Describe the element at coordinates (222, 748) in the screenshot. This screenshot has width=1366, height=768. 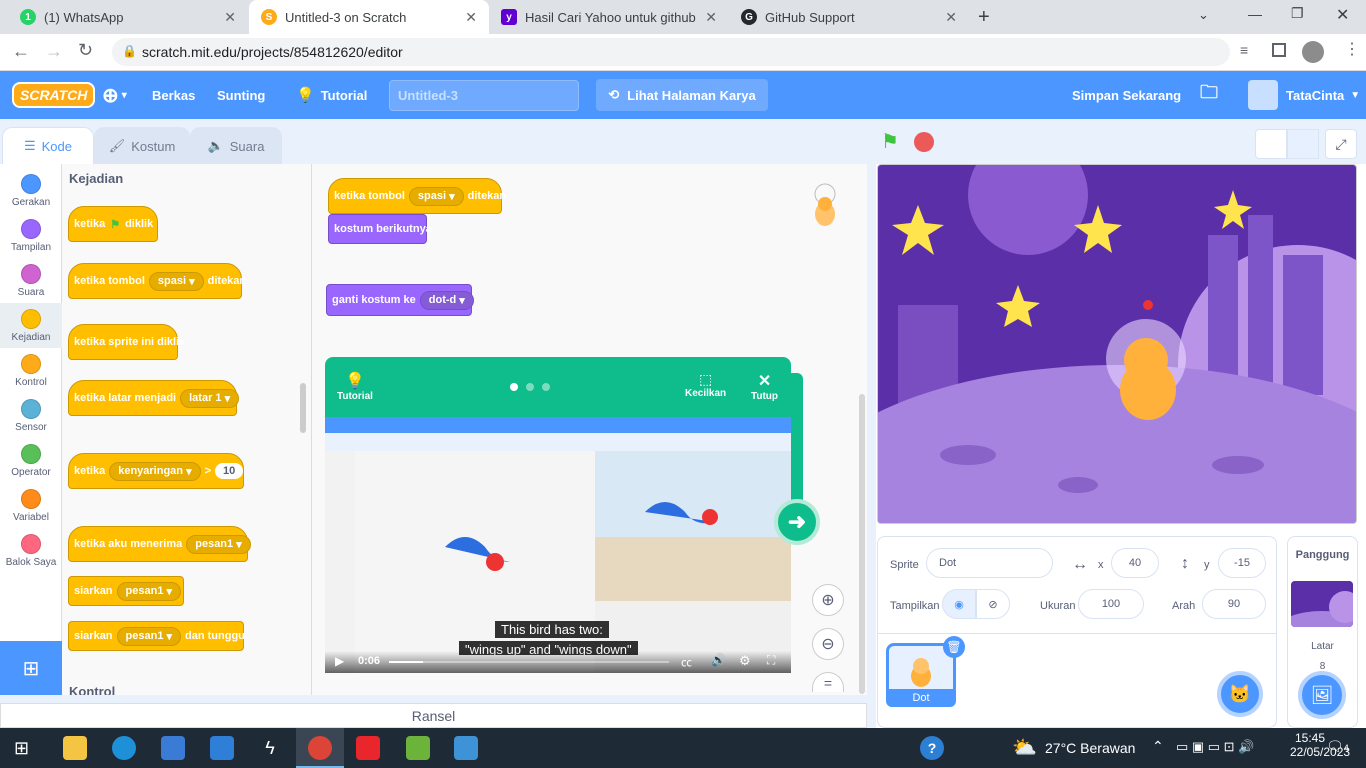
I see `mail-icon` at that location.